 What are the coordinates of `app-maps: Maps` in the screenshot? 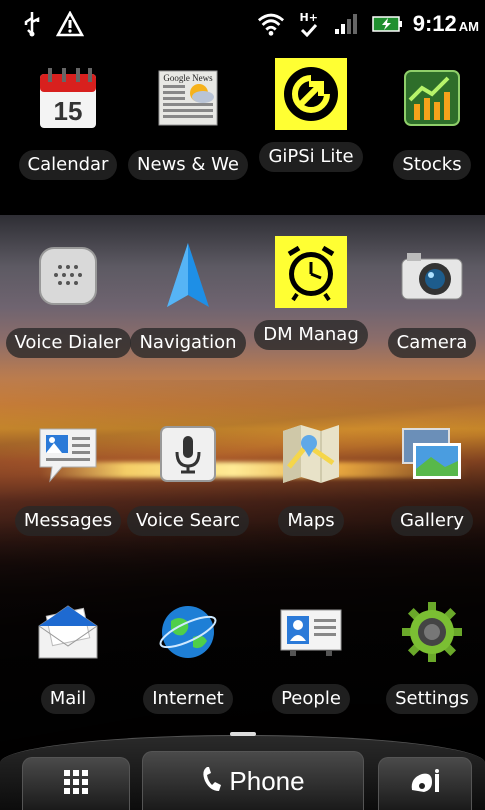 It's located at (311, 489).